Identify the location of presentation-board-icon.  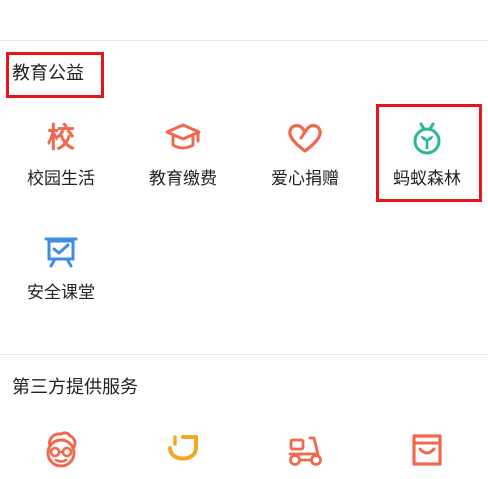
(61, 252).